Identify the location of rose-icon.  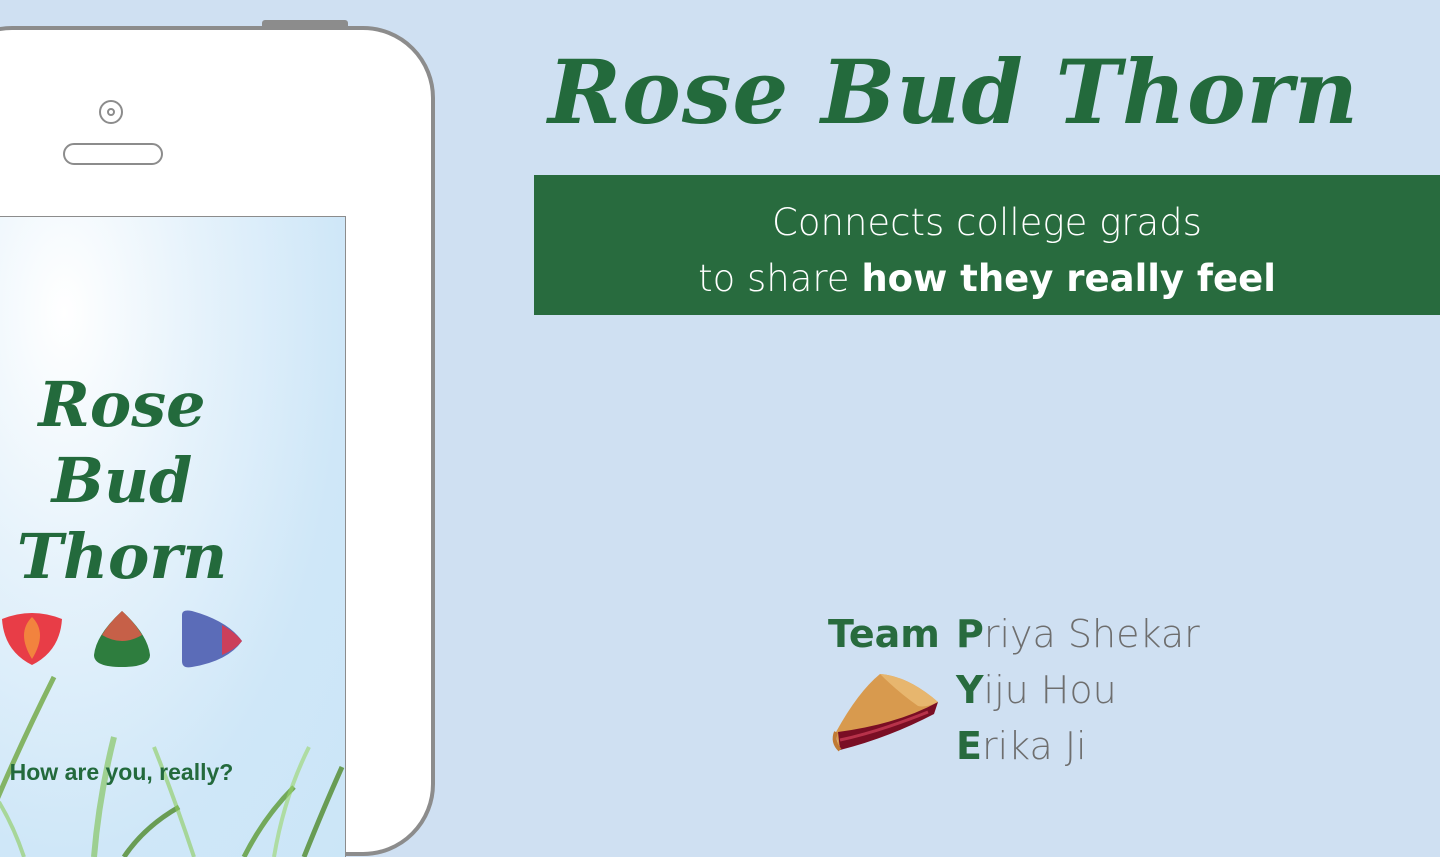
(32, 639).